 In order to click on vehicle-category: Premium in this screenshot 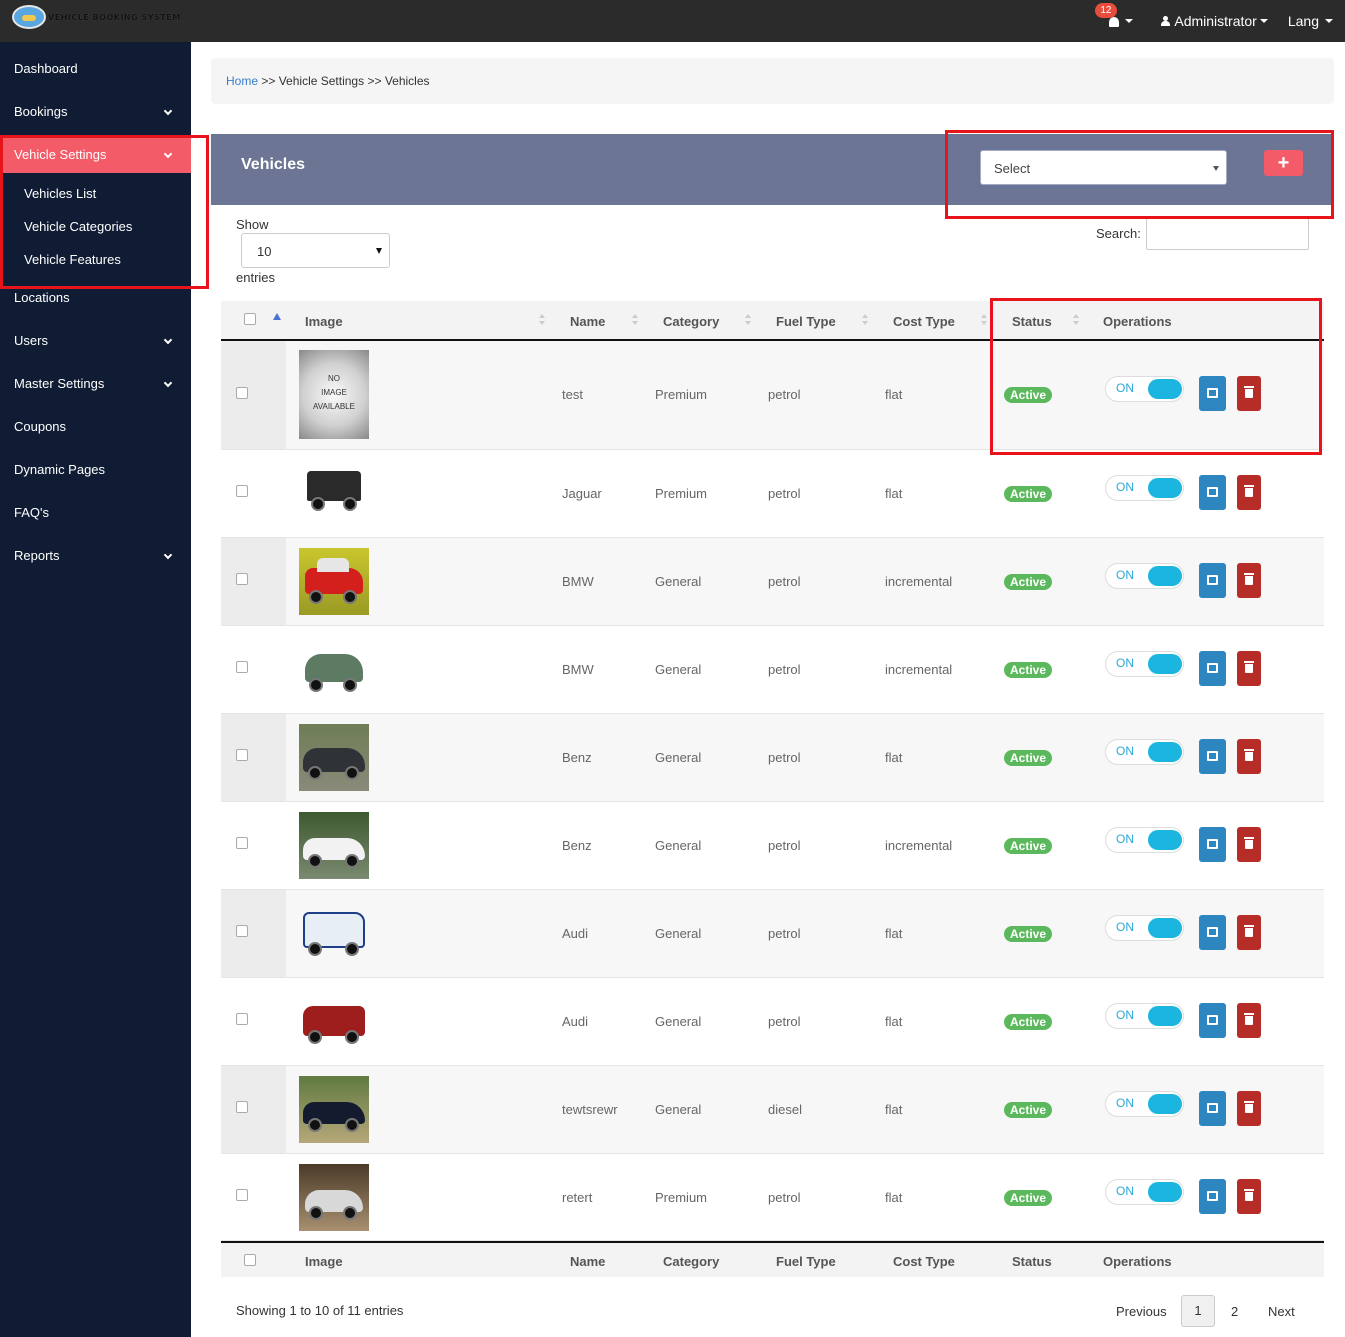, I will do `click(681, 394)`.